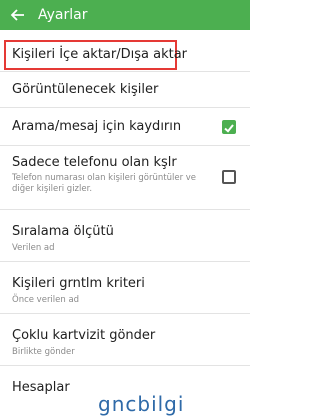  I want to click on item-title: Kişileri grntlm kriteri, so click(78, 283).